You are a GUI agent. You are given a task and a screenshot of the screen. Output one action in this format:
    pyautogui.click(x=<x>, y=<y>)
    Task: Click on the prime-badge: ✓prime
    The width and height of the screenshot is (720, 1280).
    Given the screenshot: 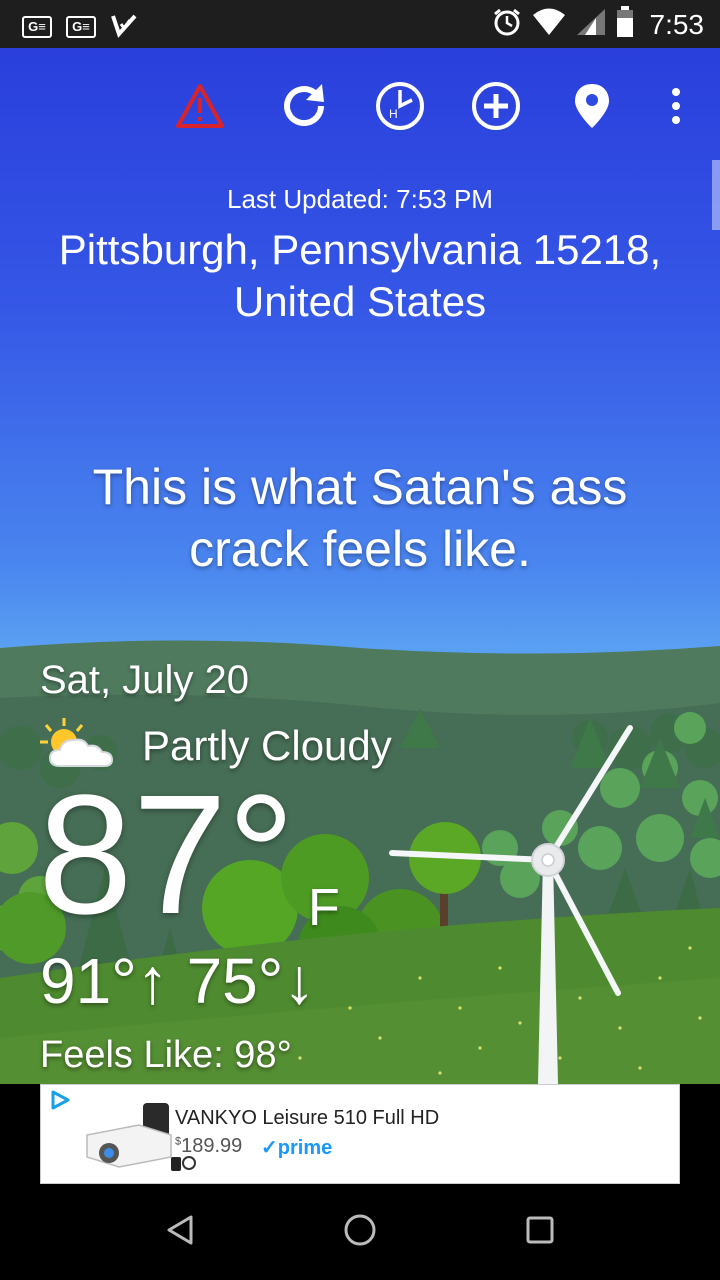 What is the action you would take?
    pyautogui.click(x=297, y=1148)
    